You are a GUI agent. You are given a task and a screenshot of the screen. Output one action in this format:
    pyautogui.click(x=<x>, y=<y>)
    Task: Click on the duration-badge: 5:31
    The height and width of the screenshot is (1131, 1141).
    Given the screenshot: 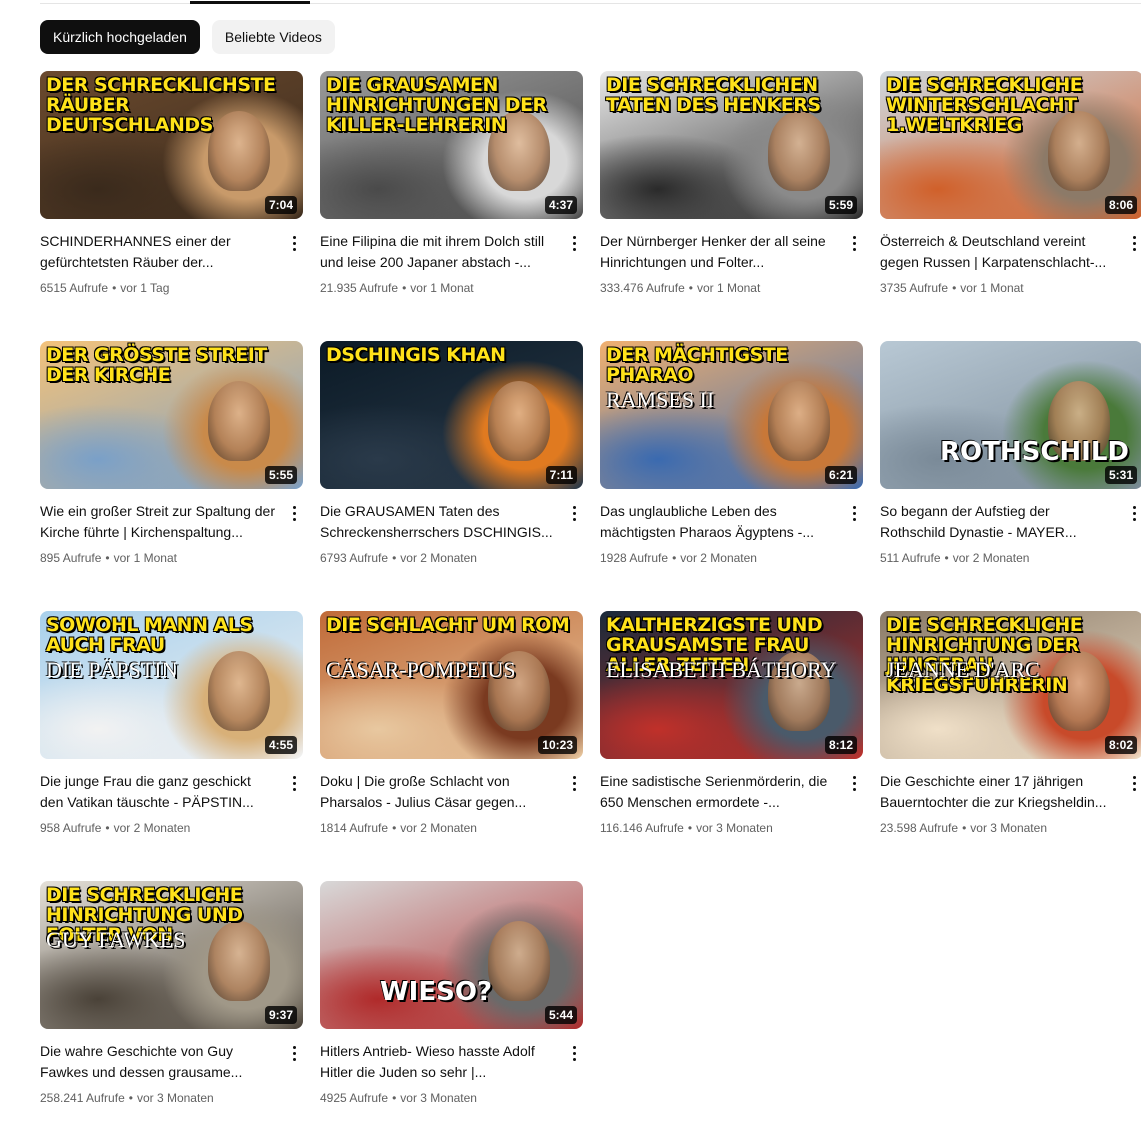 What is the action you would take?
    pyautogui.click(x=1120, y=475)
    